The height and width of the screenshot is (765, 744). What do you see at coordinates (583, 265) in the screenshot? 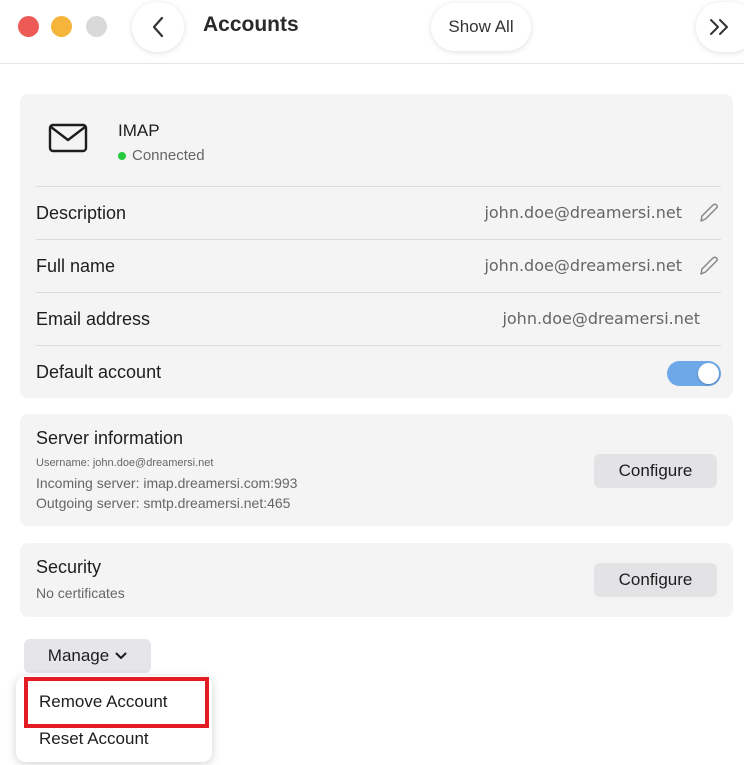
I see `full-name-value: john.doe@dreamersi.net` at bounding box center [583, 265].